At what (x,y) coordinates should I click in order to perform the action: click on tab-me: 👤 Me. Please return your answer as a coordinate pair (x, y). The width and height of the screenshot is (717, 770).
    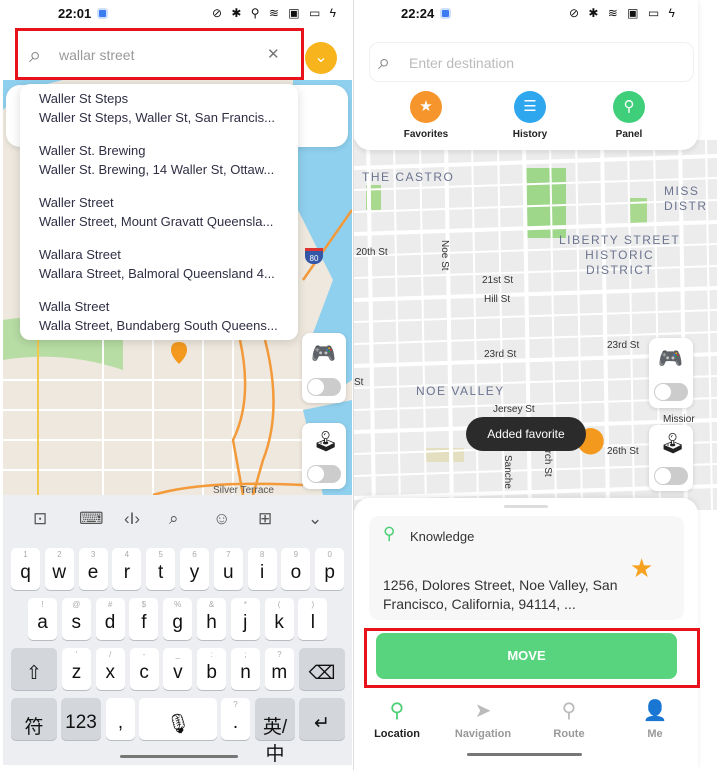
    Looking at the image, I should click on (655, 719).